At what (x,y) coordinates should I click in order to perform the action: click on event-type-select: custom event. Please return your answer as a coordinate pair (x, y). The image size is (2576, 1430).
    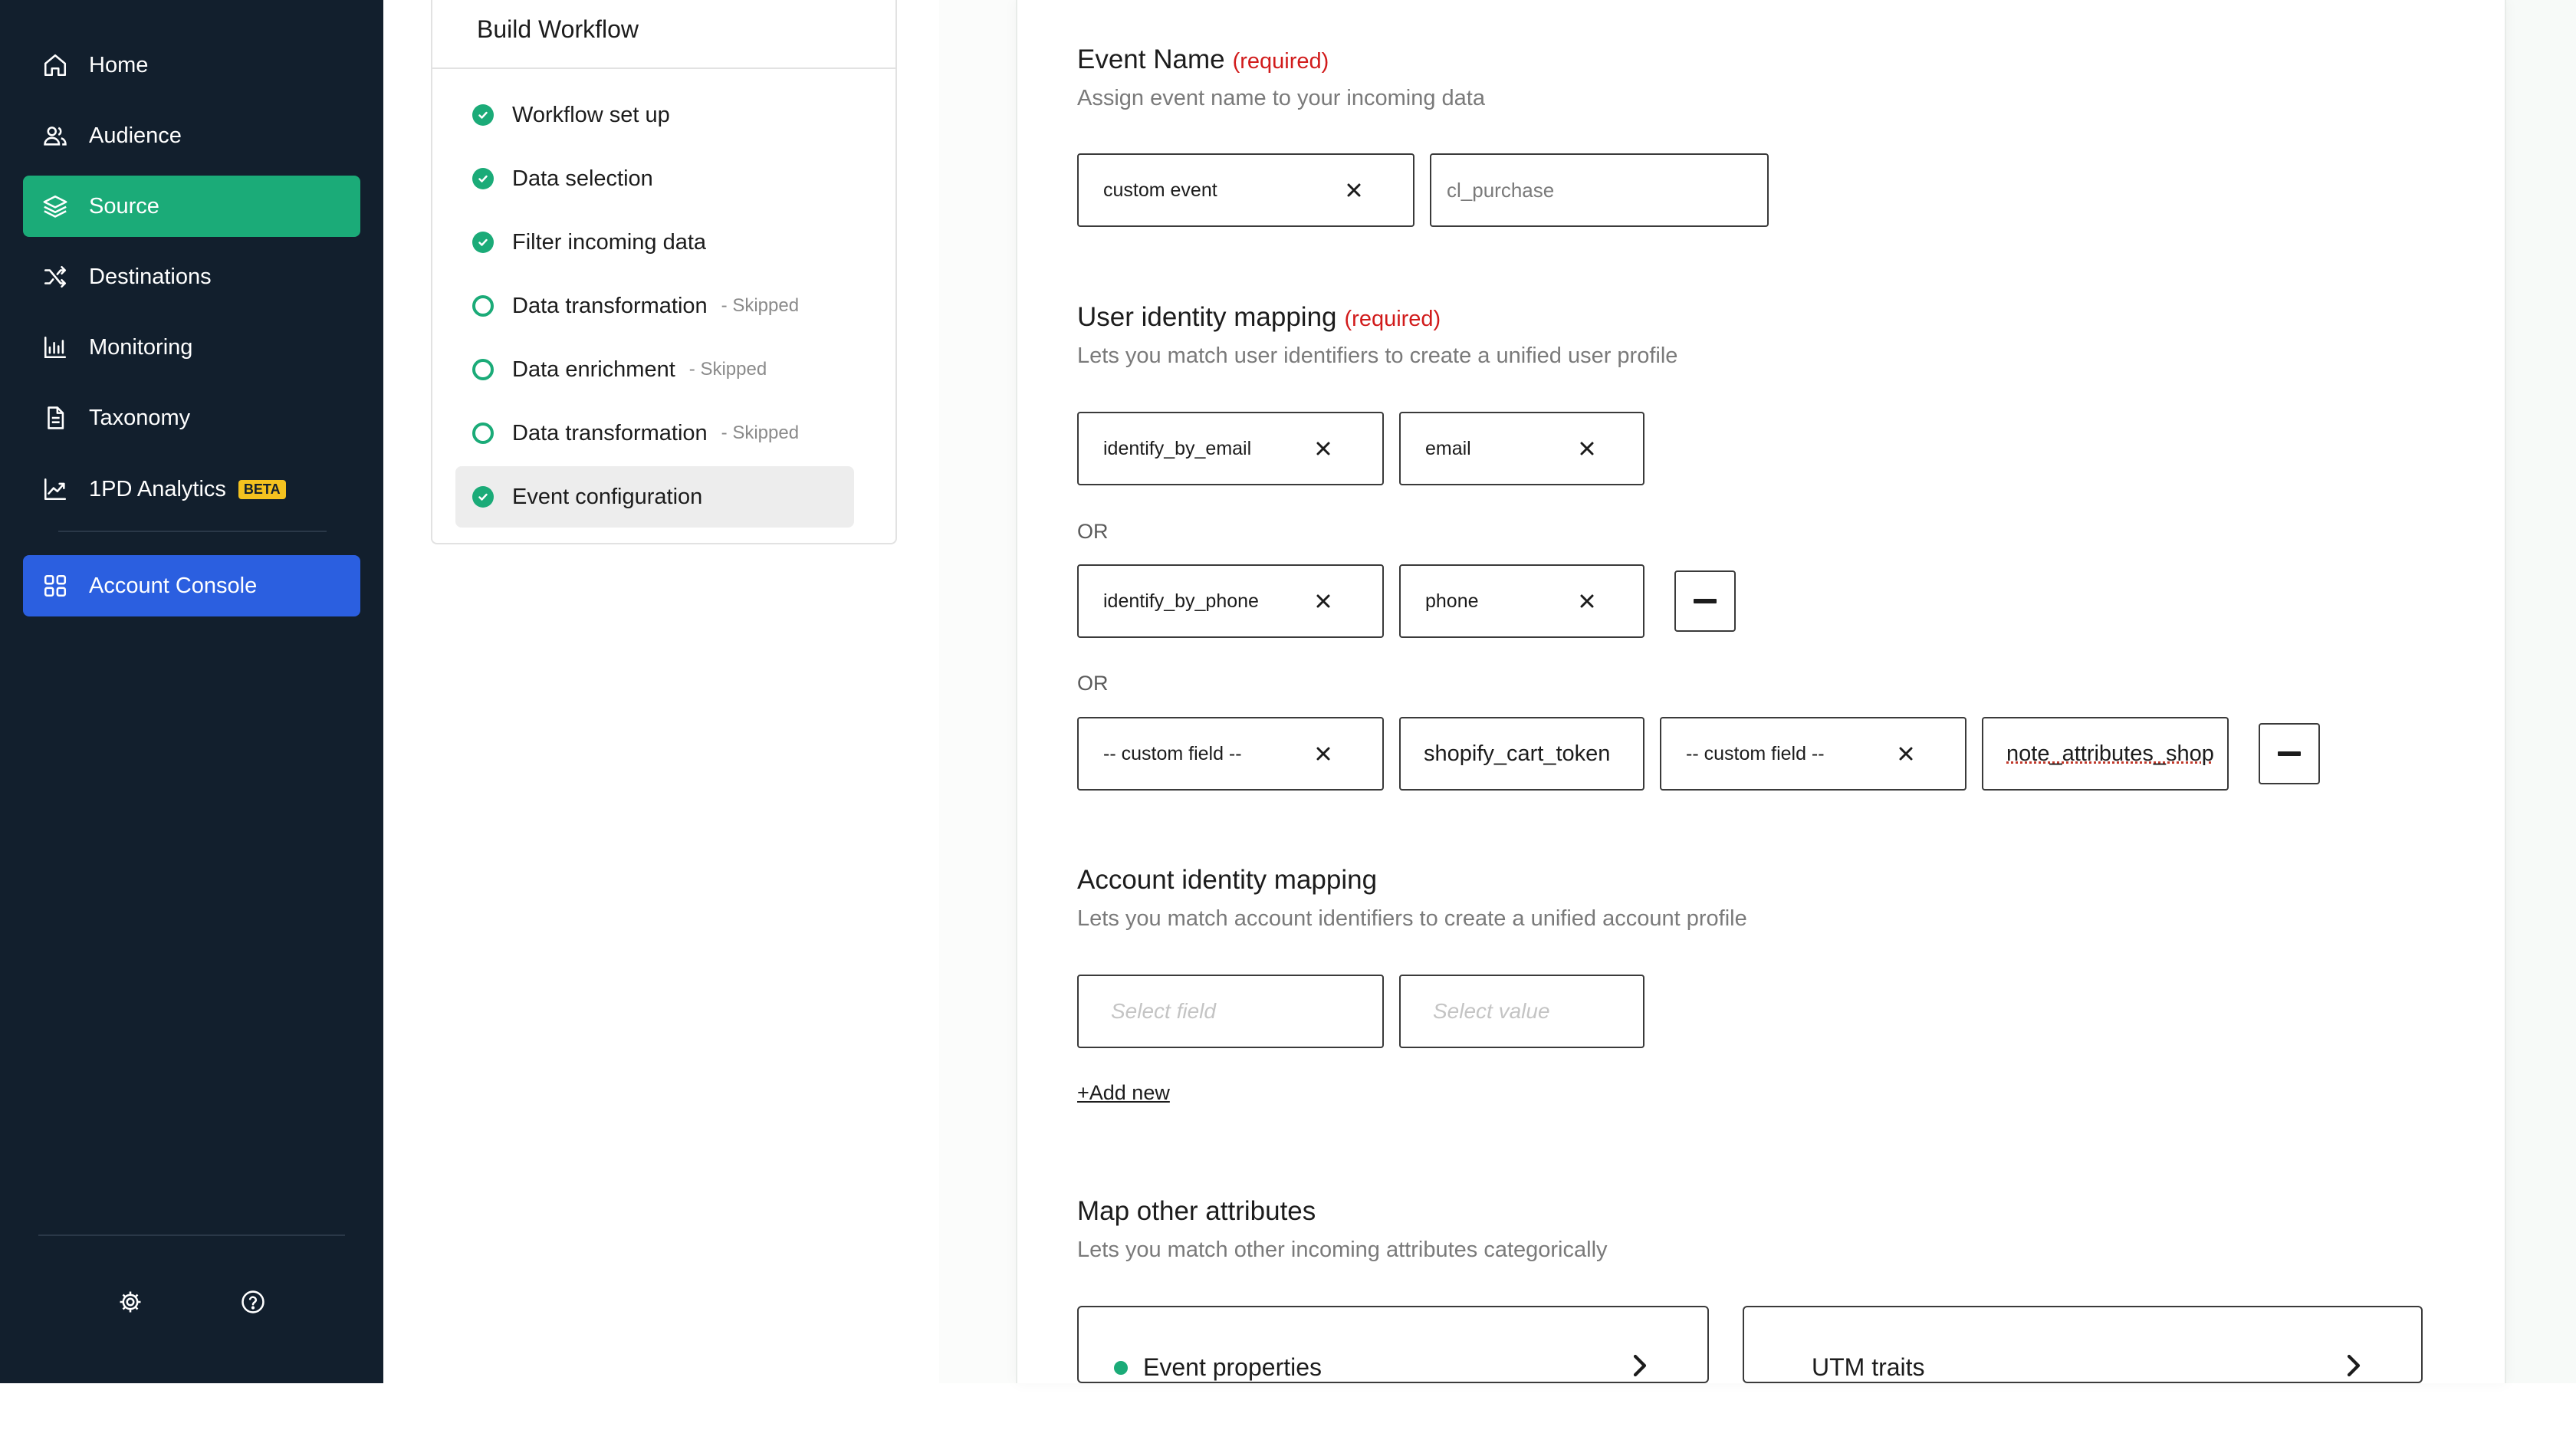
    Looking at the image, I should click on (1245, 190).